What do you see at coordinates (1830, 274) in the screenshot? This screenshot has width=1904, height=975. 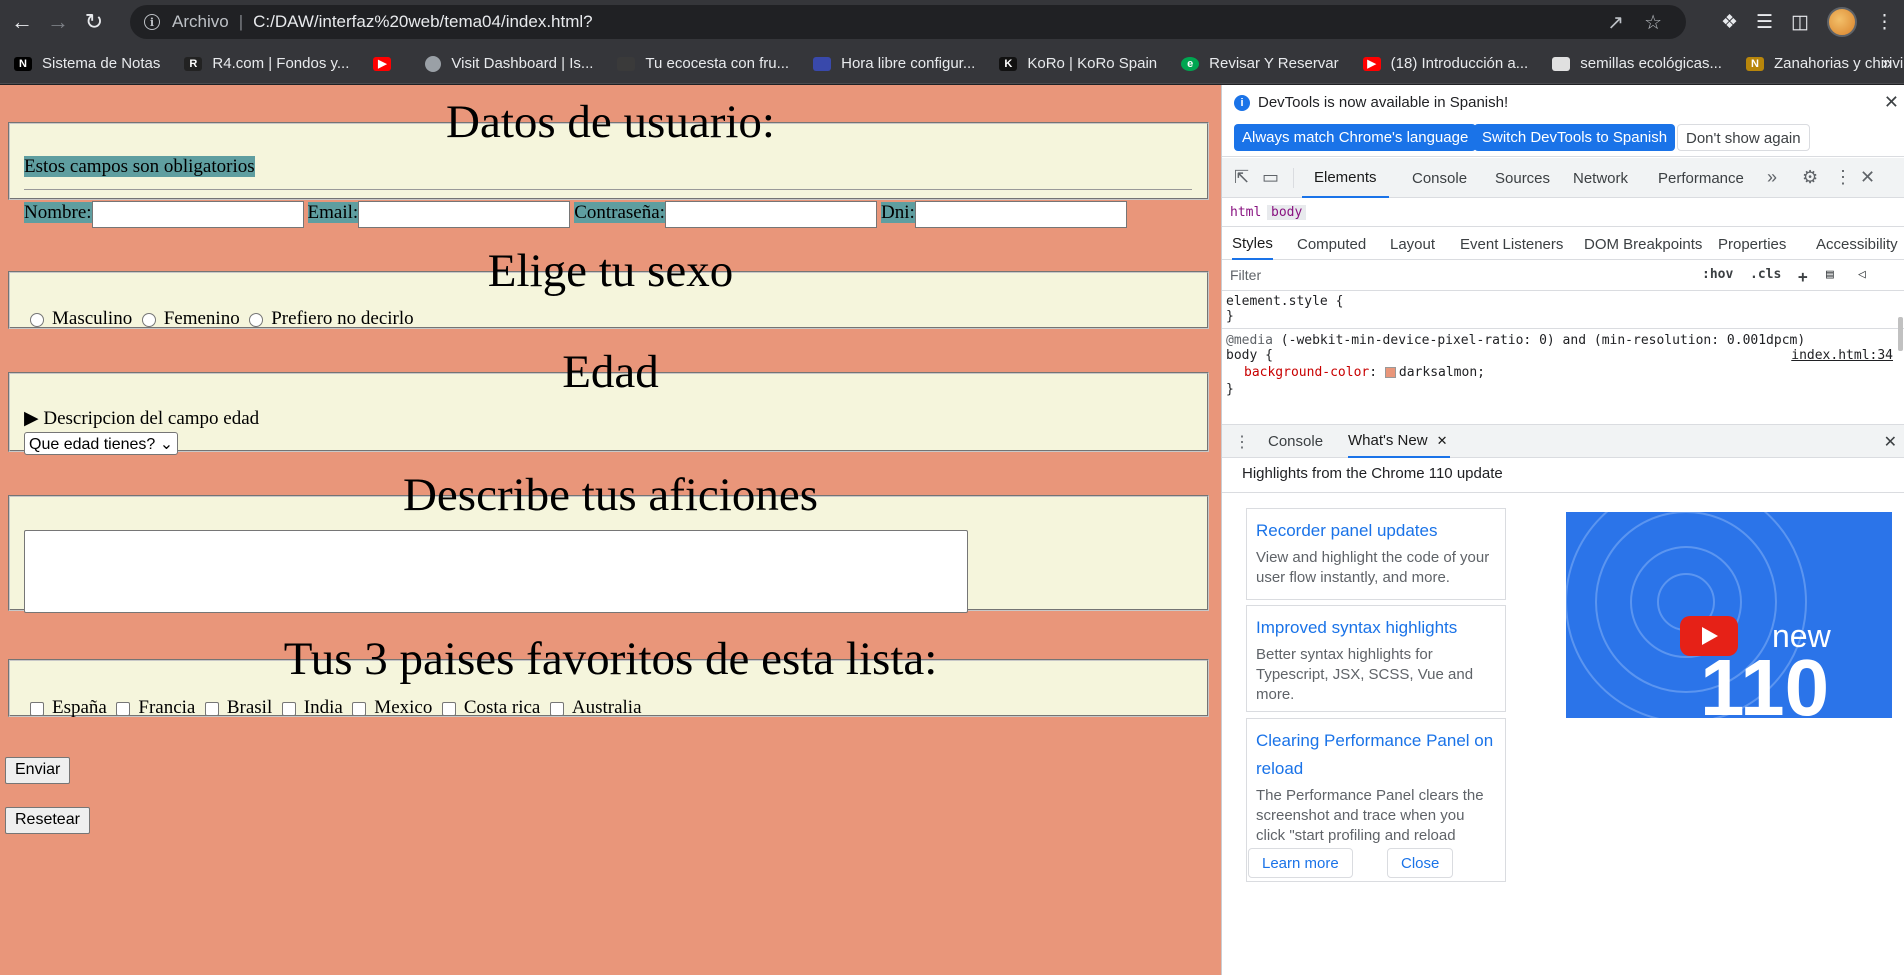 I see `color-format-icon: ▤` at bounding box center [1830, 274].